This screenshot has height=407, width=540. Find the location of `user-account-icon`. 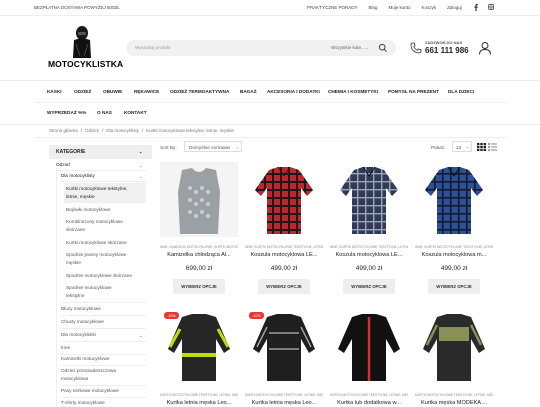

user-account-icon is located at coordinates (485, 48).